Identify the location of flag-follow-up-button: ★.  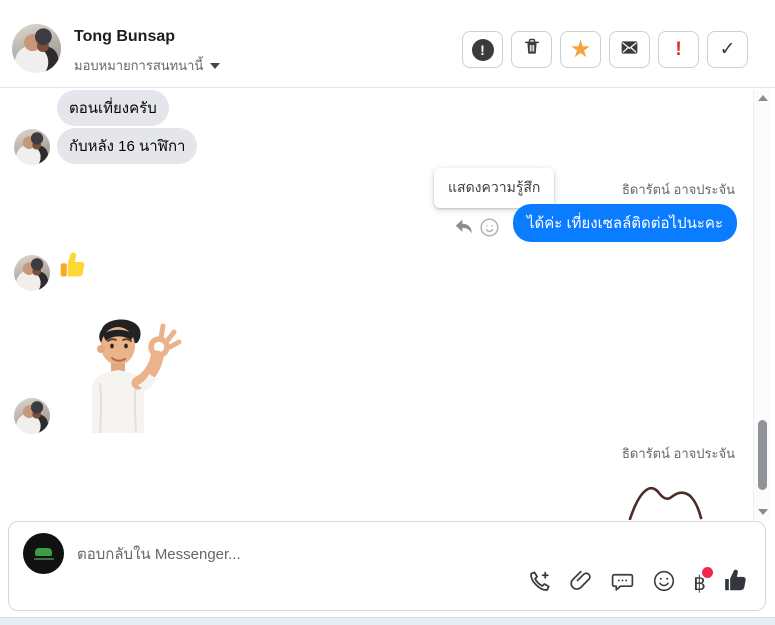
(580, 49).